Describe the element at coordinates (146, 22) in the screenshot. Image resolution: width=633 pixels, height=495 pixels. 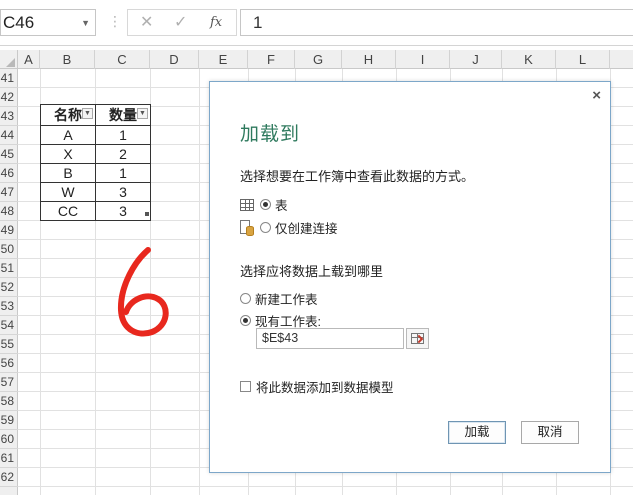
I see `cancel-icon: ✕` at that location.